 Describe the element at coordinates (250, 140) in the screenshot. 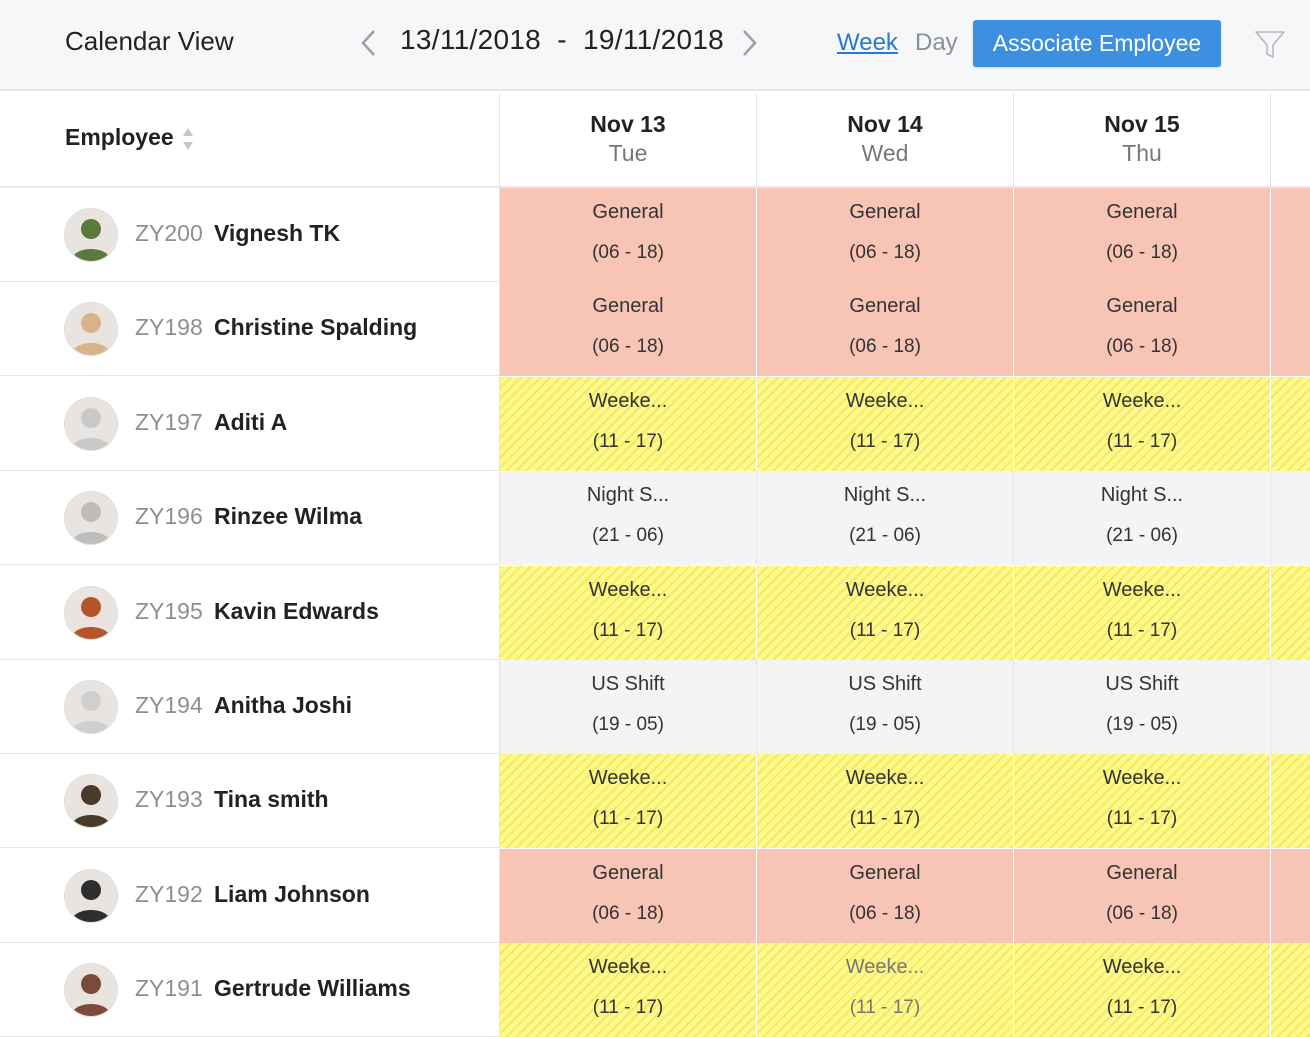

I see `employee-column-header: Employee` at that location.